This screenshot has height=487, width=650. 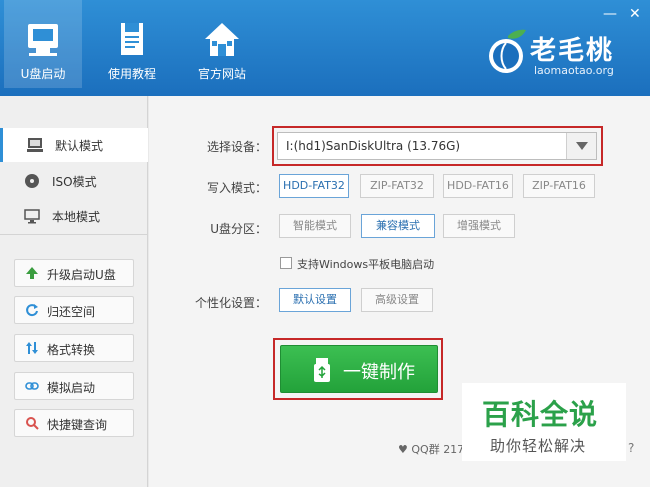 I want to click on mode-local: 本地模式, so click(x=74, y=216).